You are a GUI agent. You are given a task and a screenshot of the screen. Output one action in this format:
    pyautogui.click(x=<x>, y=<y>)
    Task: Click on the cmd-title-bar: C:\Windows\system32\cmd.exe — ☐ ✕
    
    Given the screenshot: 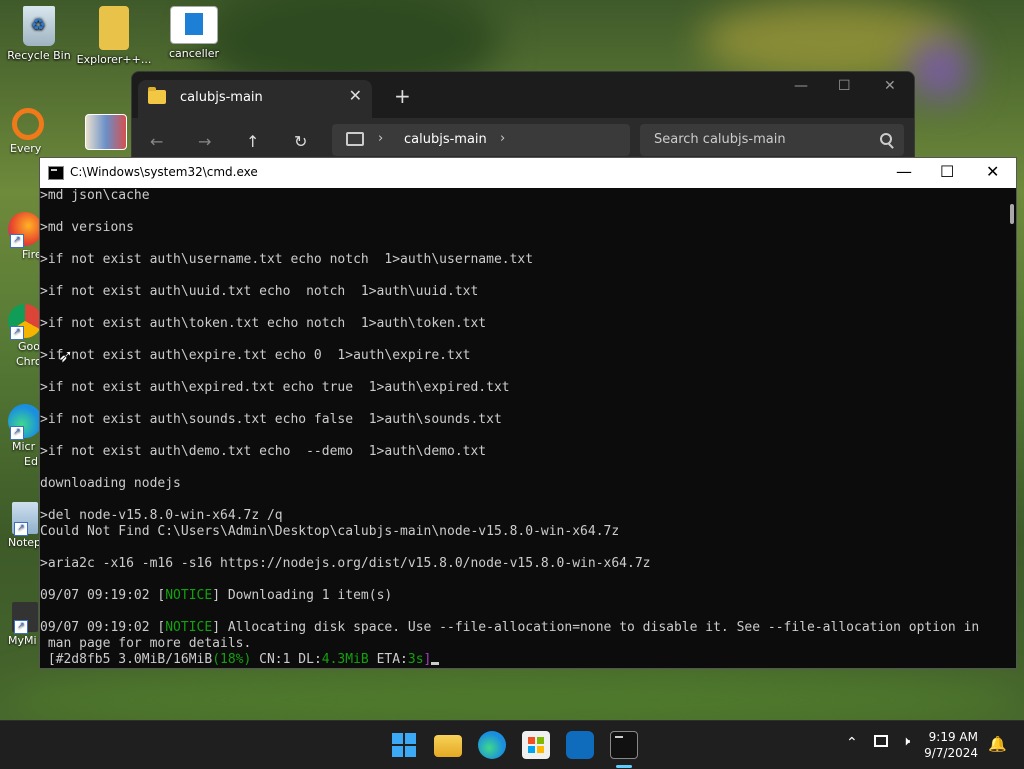 What is the action you would take?
    pyautogui.click(x=528, y=173)
    